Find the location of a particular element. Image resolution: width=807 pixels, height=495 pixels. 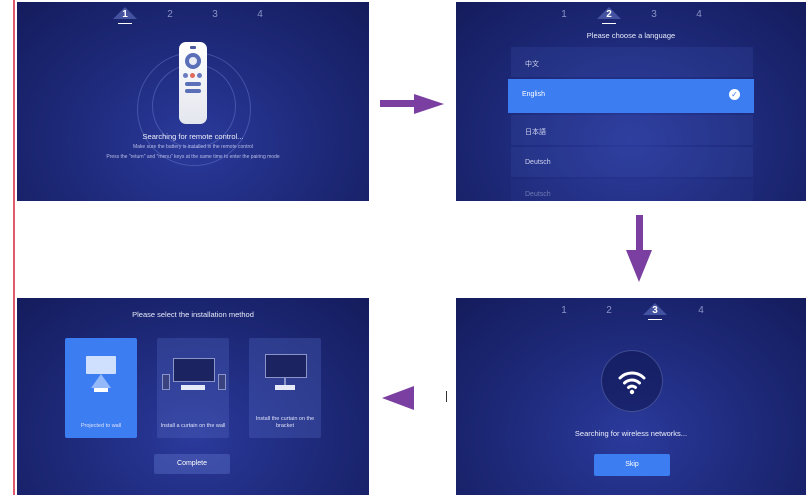

wifi-icon-circle is located at coordinates (632, 381).